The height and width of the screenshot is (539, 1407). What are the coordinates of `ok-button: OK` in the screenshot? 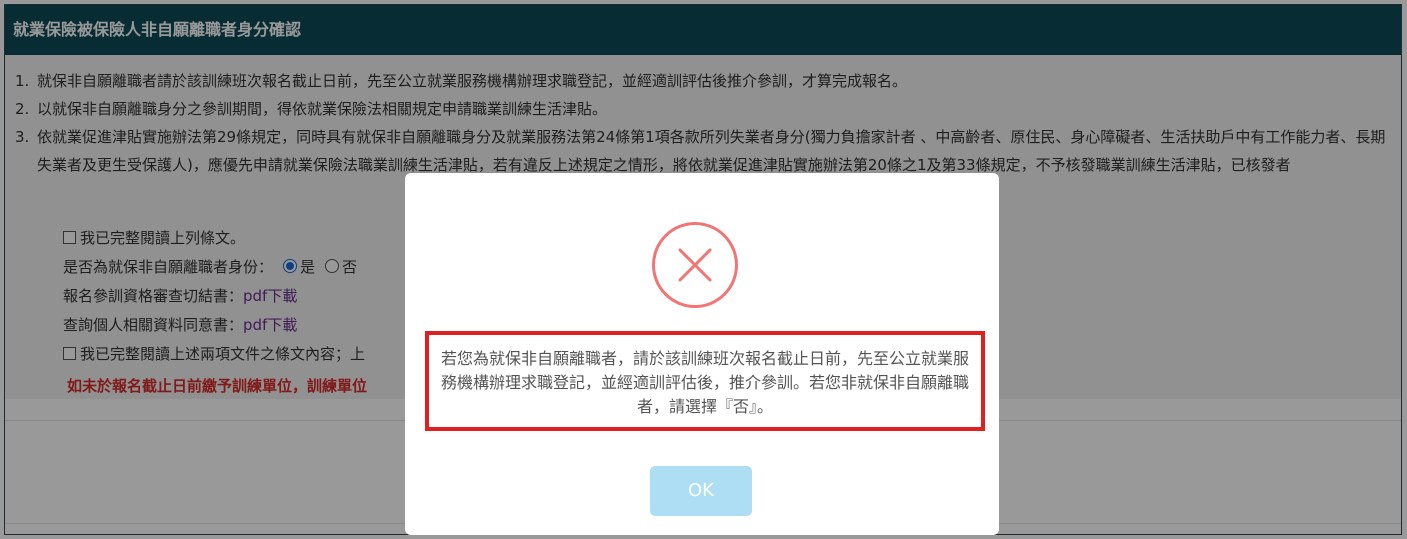 It's located at (701, 491).